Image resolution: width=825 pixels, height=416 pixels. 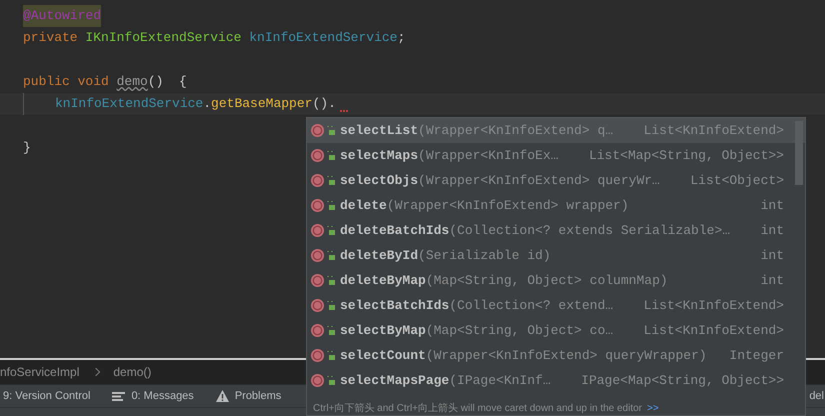 I want to click on return-type: IPage<Map<String, Object>>, so click(x=682, y=380).